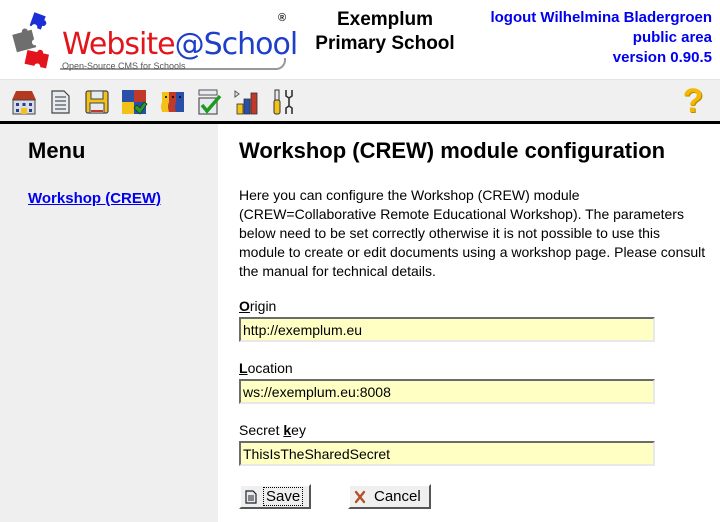 This screenshot has width=720, height=522. I want to click on menu-title: Menu, so click(57, 150).